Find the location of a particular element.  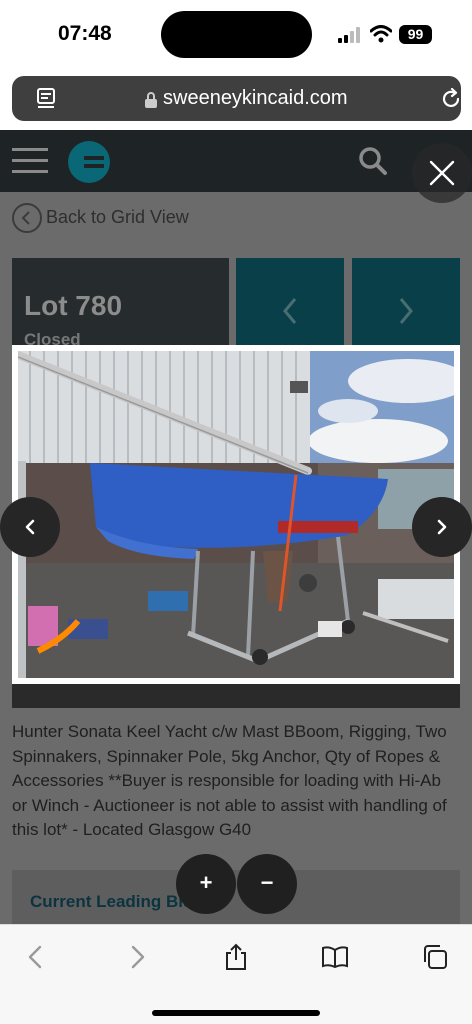

next-lot-button is located at coordinates (406, 308).